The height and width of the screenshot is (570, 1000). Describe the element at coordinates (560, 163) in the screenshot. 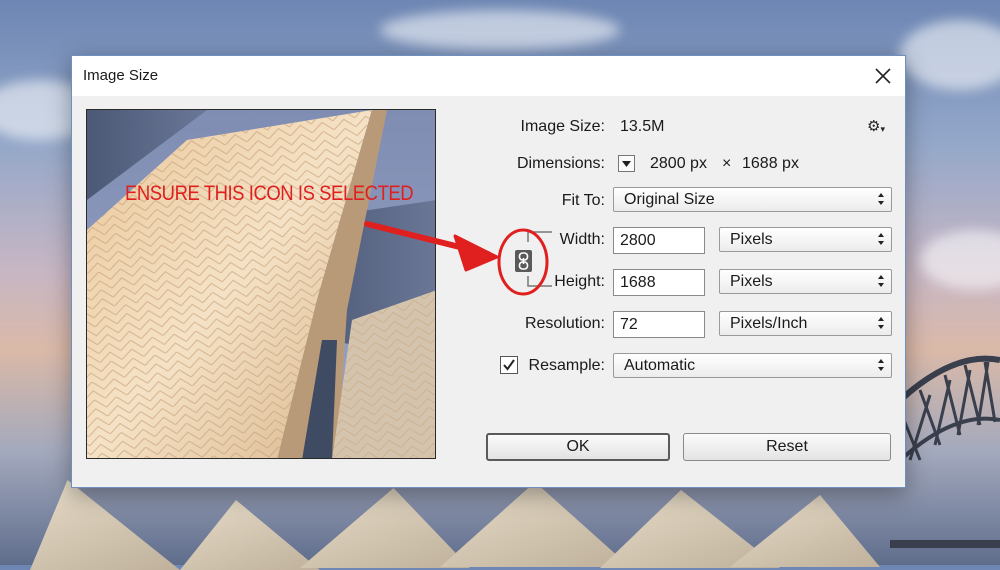

I see `dimensions-label: Dimensions:` at that location.